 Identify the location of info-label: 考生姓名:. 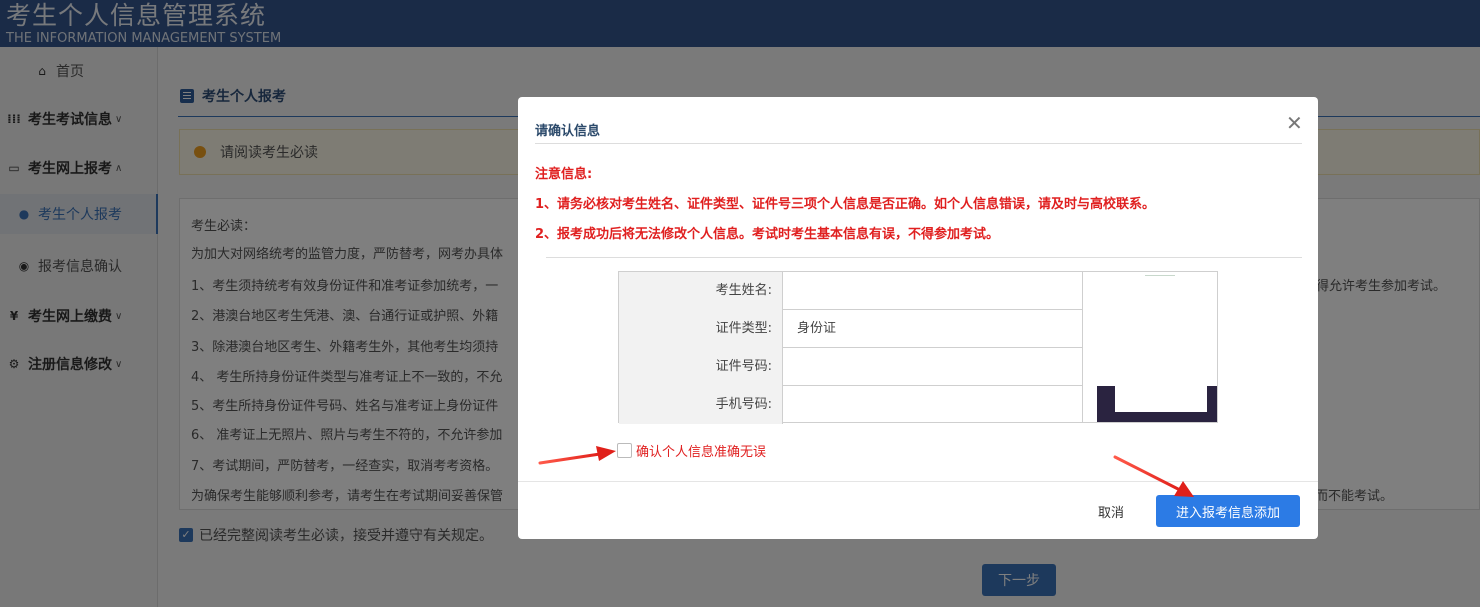
(701, 291).